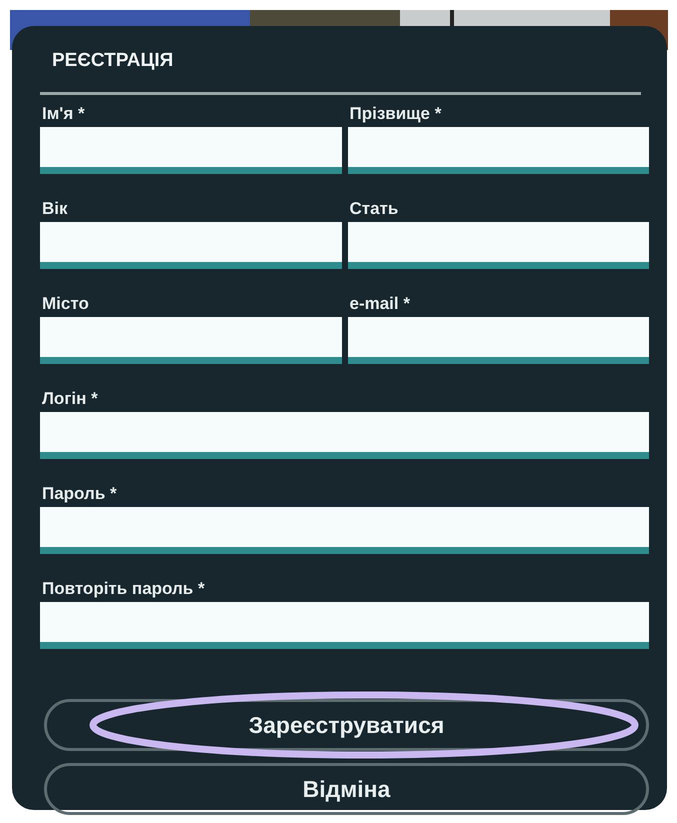  I want to click on field-label: Повторіть пароль *, so click(124, 589).